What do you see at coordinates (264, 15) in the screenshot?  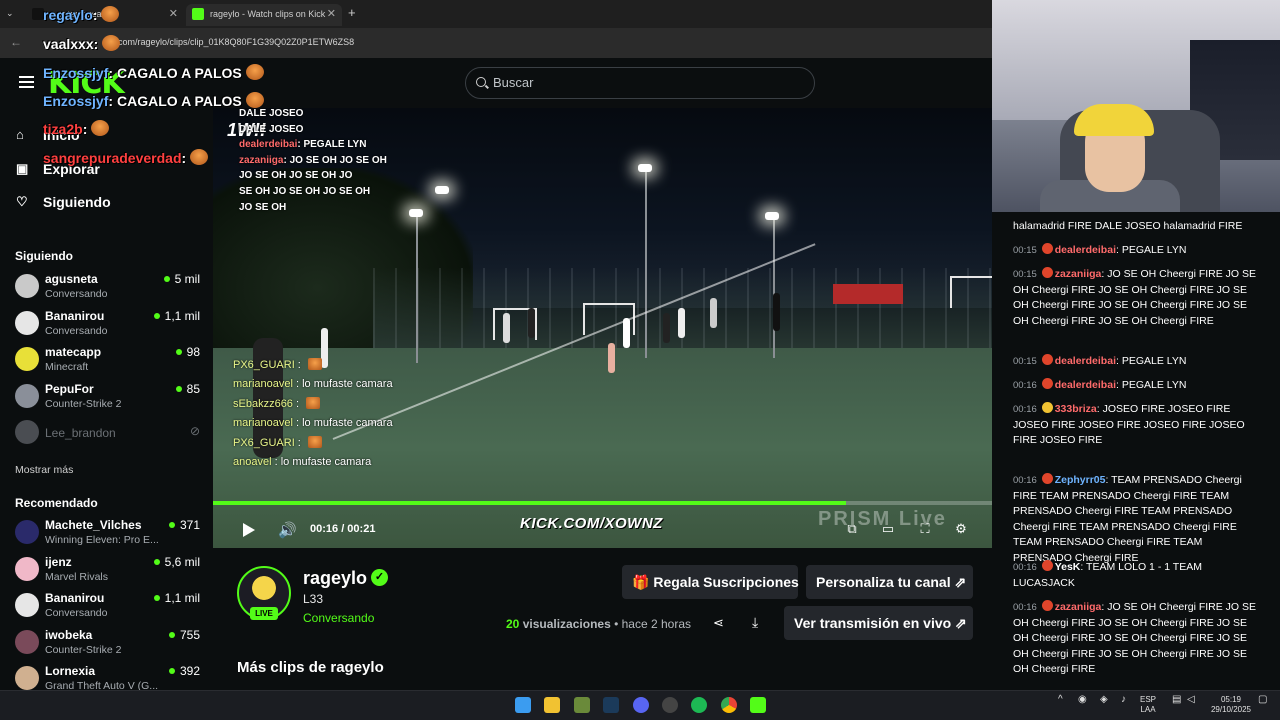 I see `browser-tab-2: rageylo - Watch clips on Kick ✕` at bounding box center [264, 15].